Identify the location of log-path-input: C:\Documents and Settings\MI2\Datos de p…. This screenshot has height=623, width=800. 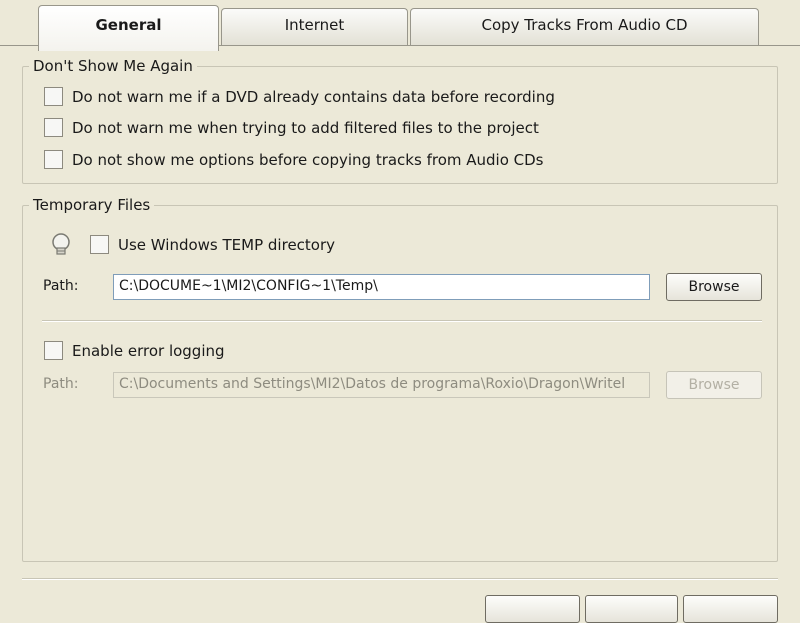
(381, 385).